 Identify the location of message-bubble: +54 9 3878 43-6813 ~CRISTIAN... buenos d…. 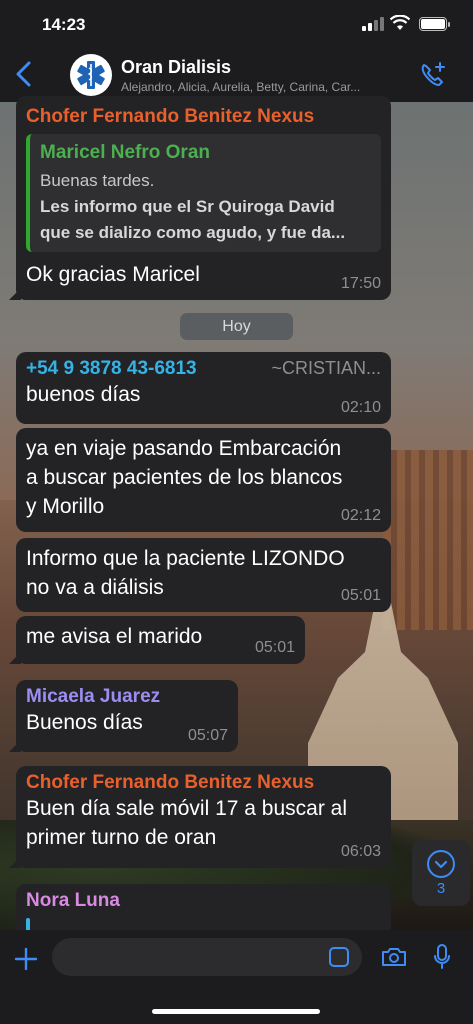
(203, 388).